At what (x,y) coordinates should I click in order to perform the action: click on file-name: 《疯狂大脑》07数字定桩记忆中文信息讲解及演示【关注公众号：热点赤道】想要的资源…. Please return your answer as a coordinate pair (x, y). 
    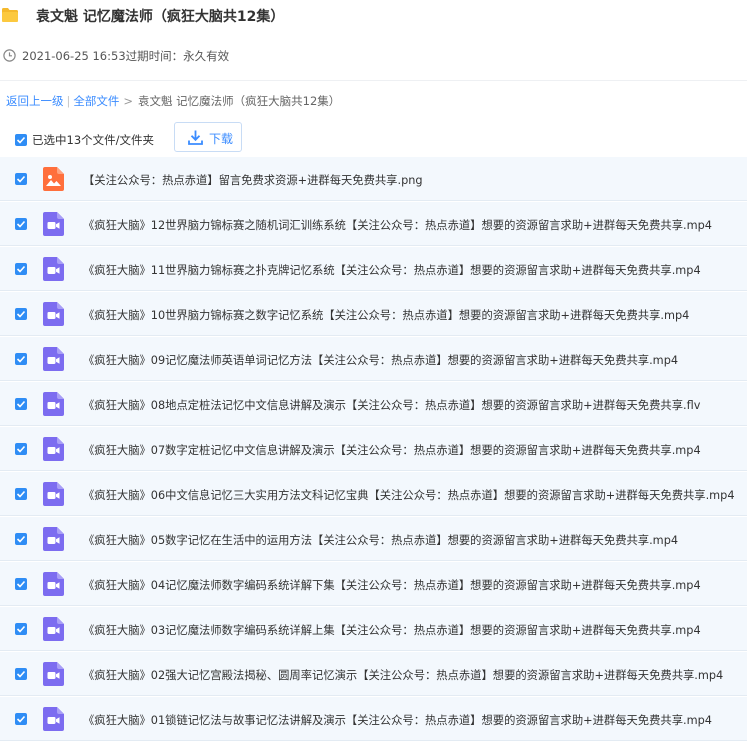
    Looking at the image, I should click on (392, 450).